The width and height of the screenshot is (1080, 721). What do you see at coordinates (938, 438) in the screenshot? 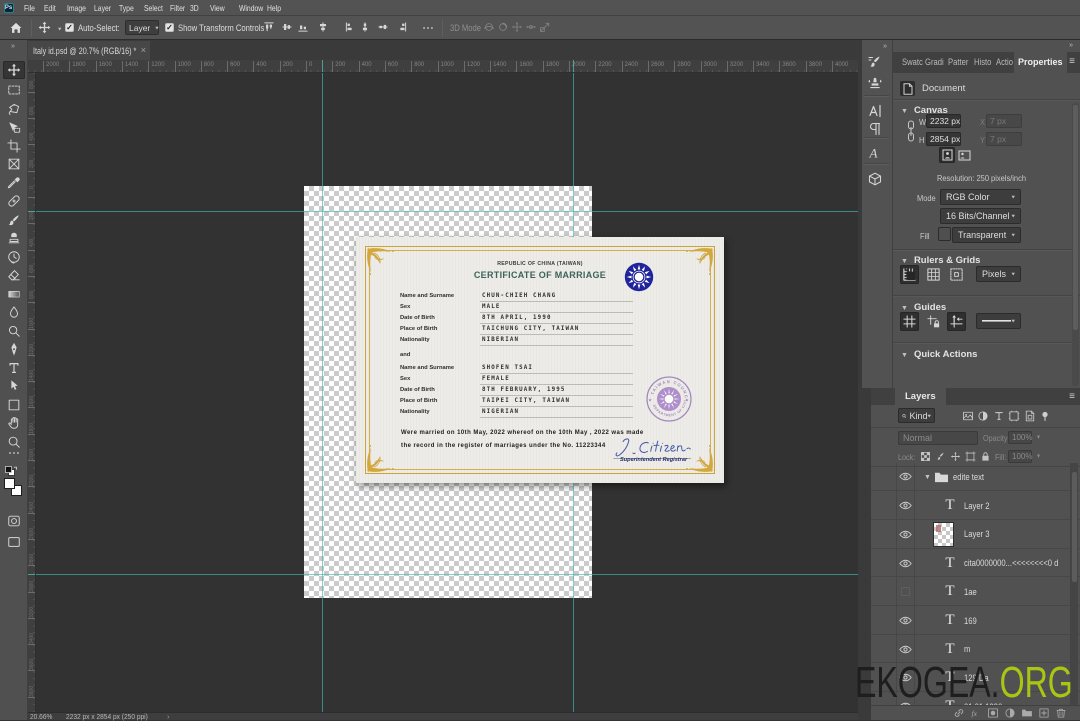
I see `blend-mode-dropdown: Normal` at bounding box center [938, 438].